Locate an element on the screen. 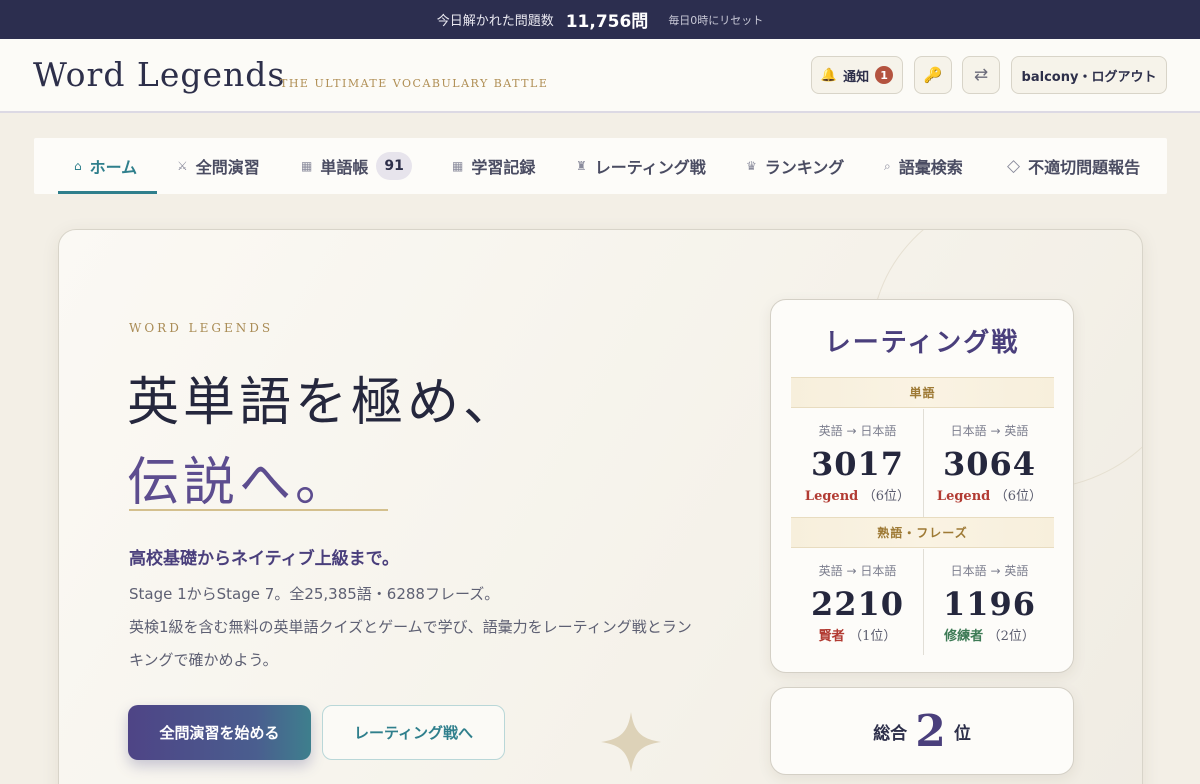  rating-rank: 修練者 （2位） is located at coordinates (989, 636).